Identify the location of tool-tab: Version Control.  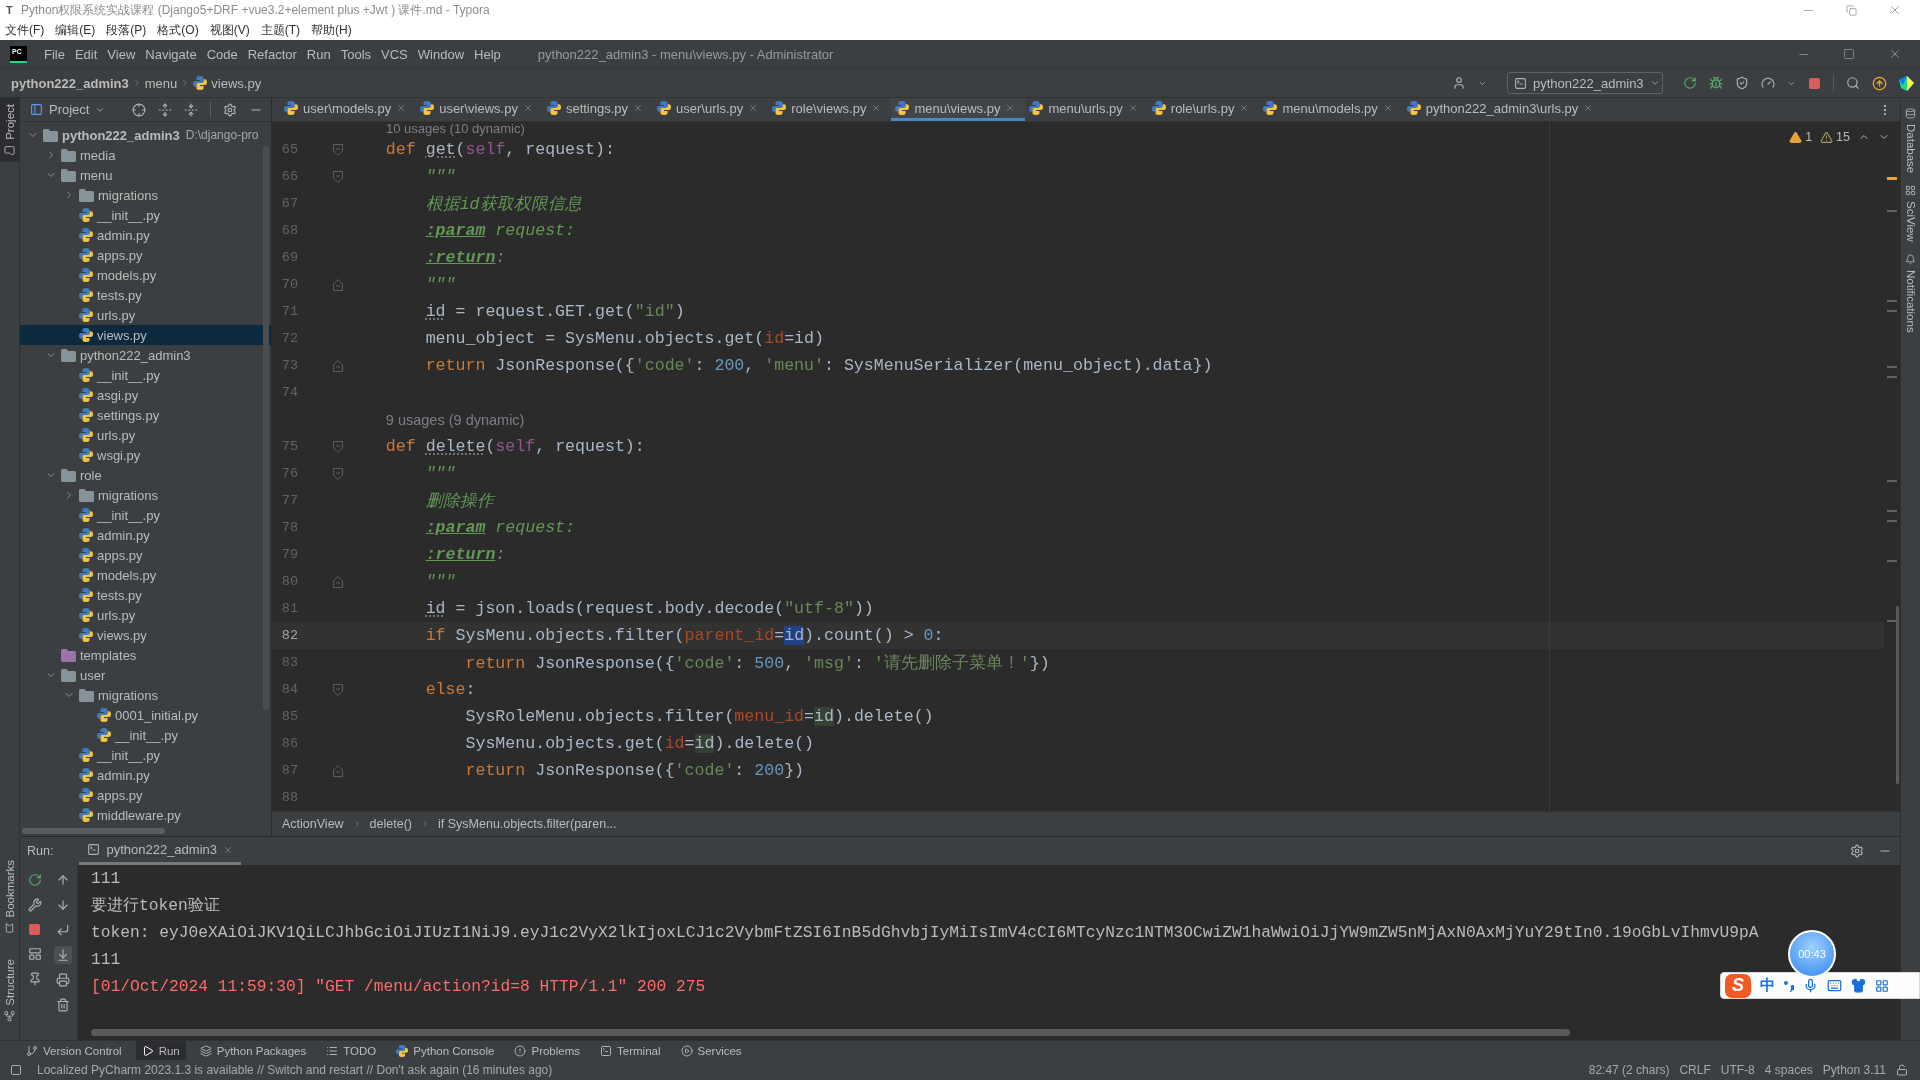
(74, 1050).